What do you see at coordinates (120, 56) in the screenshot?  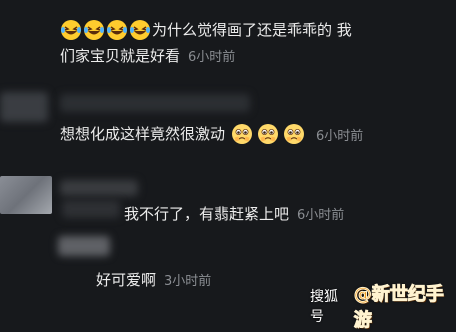 I see `comment-1-text-line2: 们家宝贝就是好看` at bounding box center [120, 56].